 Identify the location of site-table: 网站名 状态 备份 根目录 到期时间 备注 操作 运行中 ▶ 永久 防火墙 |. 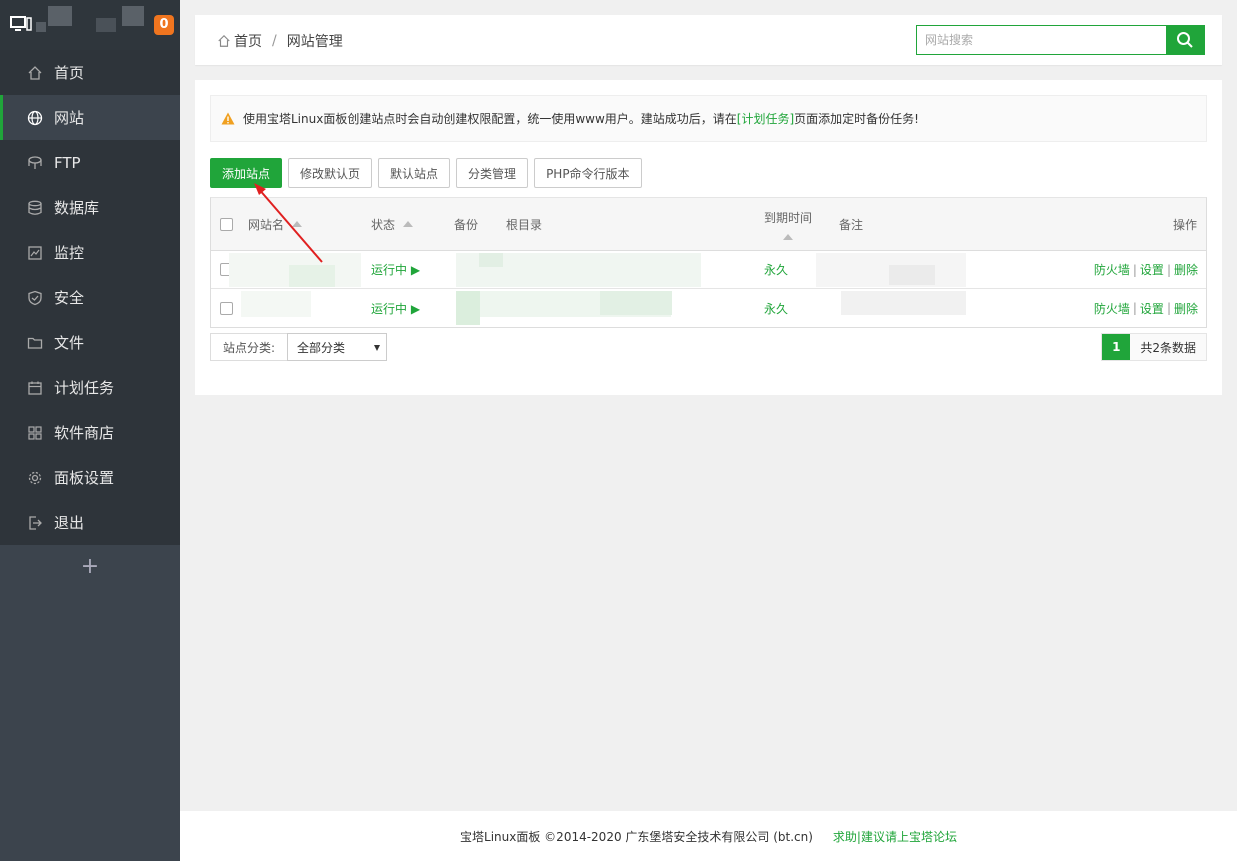
(708, 262).